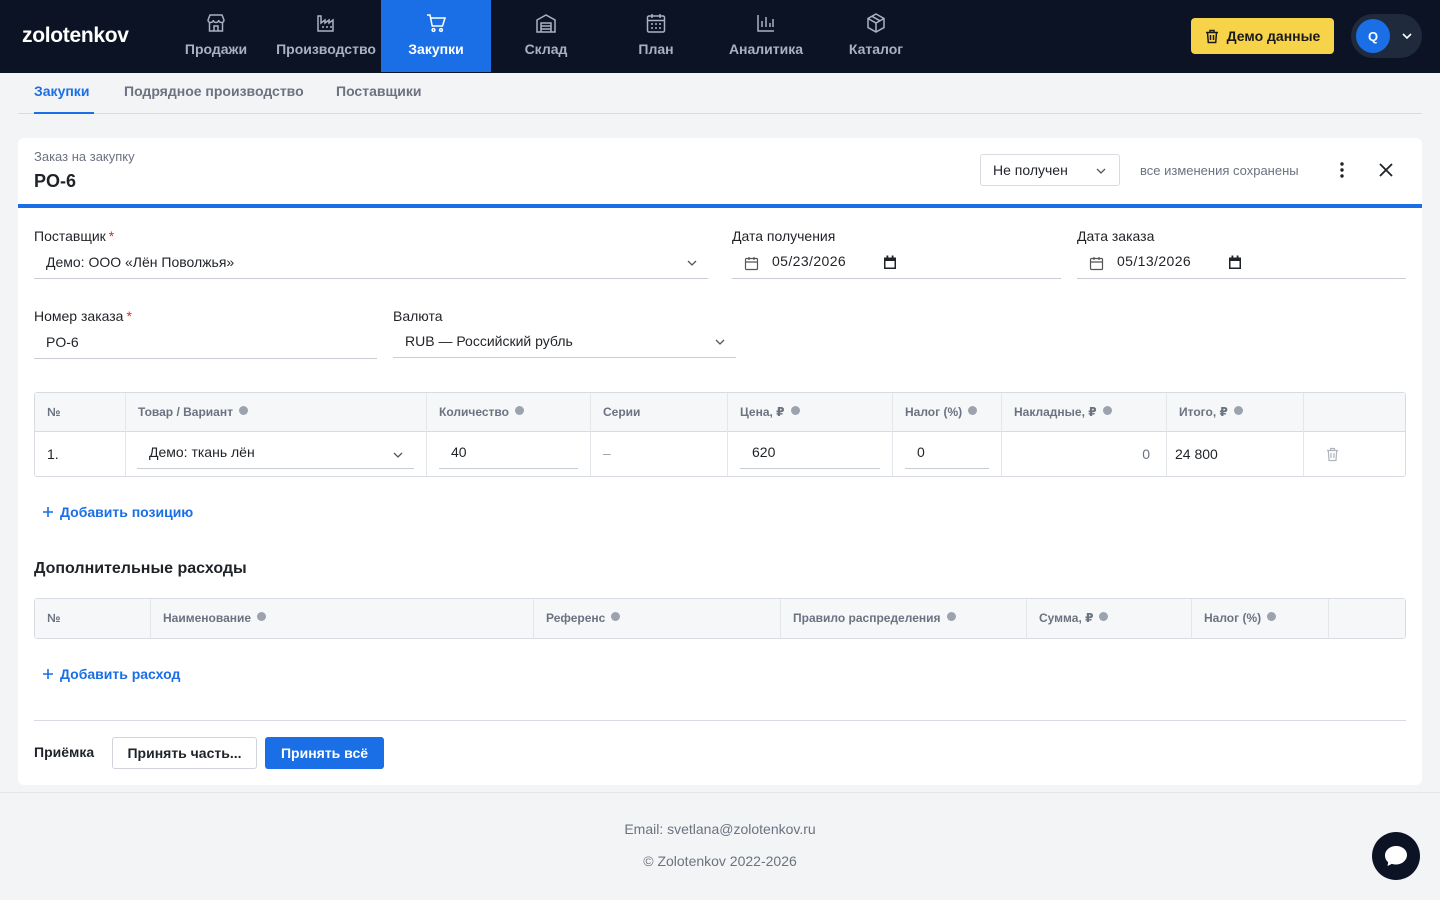 This screenshot has width=1440, height=900. Describe the element at coordinates (546, 49) in the screenshot. I see `nav-label: Склад` at that location.